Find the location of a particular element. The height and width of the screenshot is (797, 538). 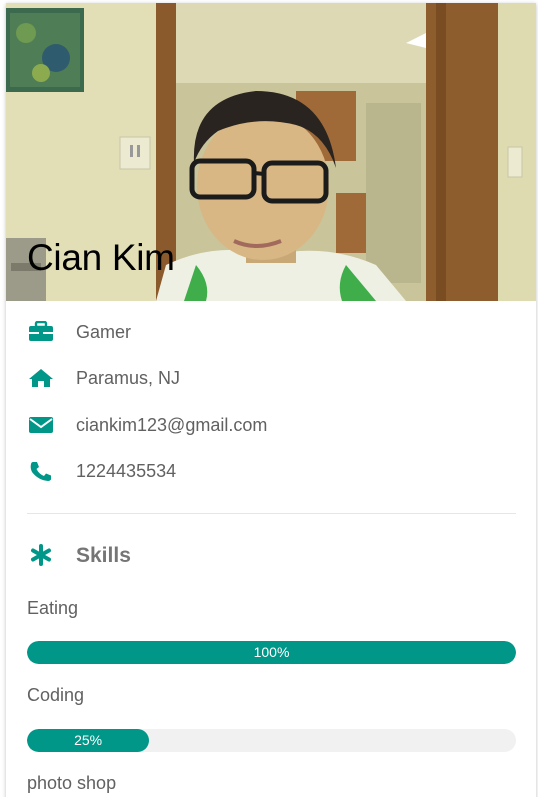

occupation-text: Gamer is located at coordinates (104, 332).